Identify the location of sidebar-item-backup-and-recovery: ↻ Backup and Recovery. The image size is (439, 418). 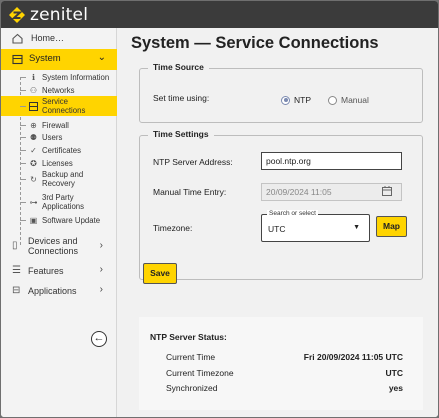
(59, 179).